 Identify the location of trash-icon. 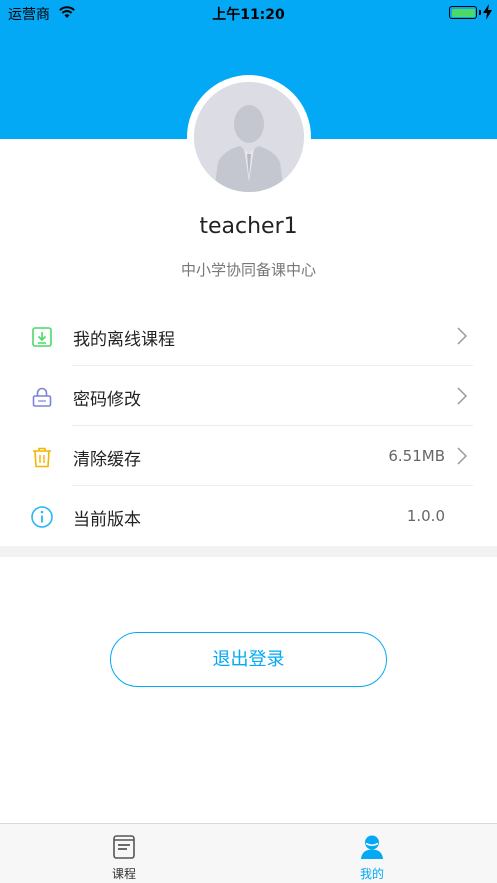
(42, 457).